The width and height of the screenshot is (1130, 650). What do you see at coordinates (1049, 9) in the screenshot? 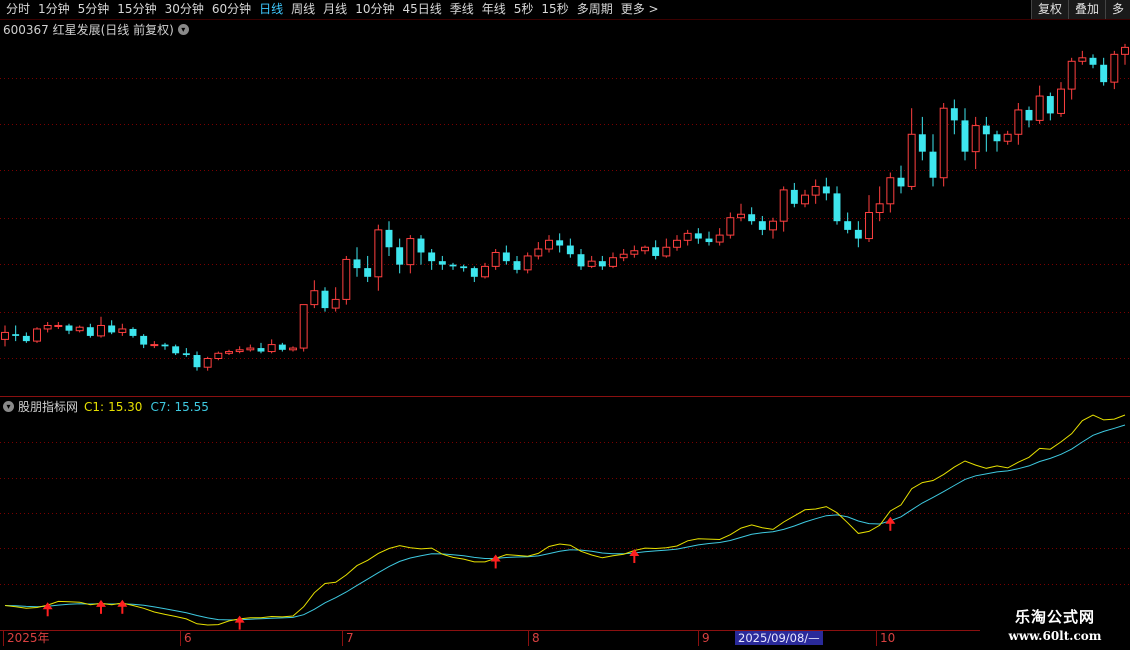
I see `restore-rights-button: 复权` at bounding box center [1049, 9].